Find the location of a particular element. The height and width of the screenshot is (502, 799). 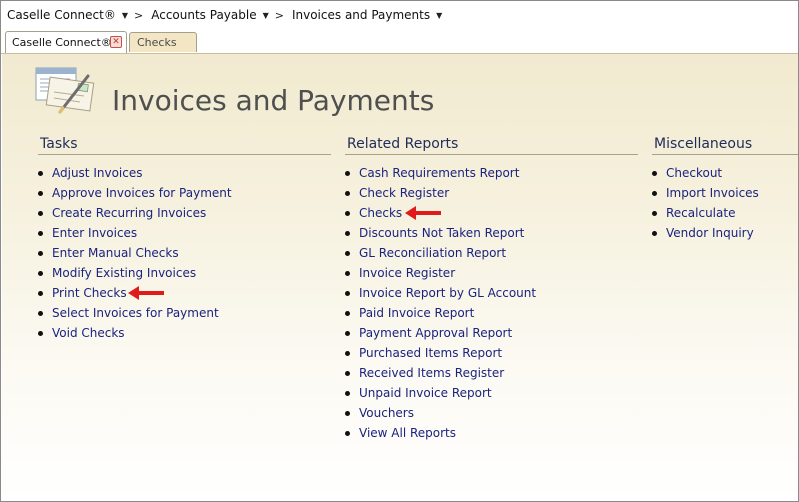

breadcrumb-caselle-connect: Caselle Connect® ▼ is located at coordinates (67, 15).